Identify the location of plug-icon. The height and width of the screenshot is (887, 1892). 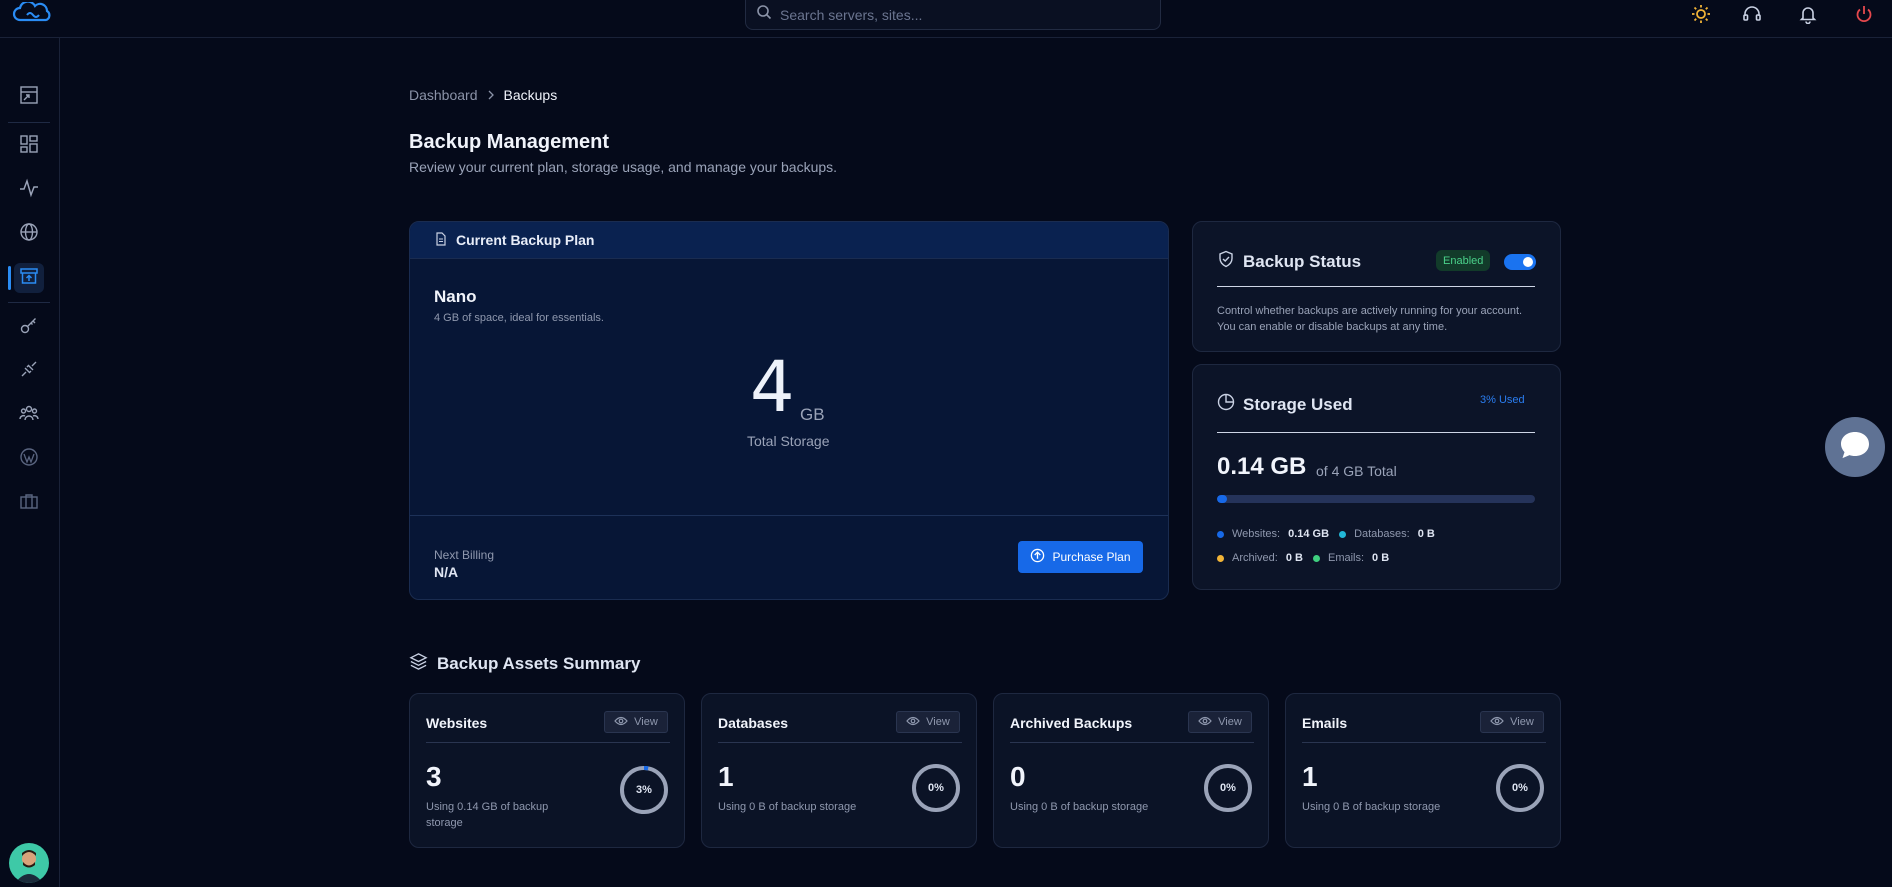
(29, 371).